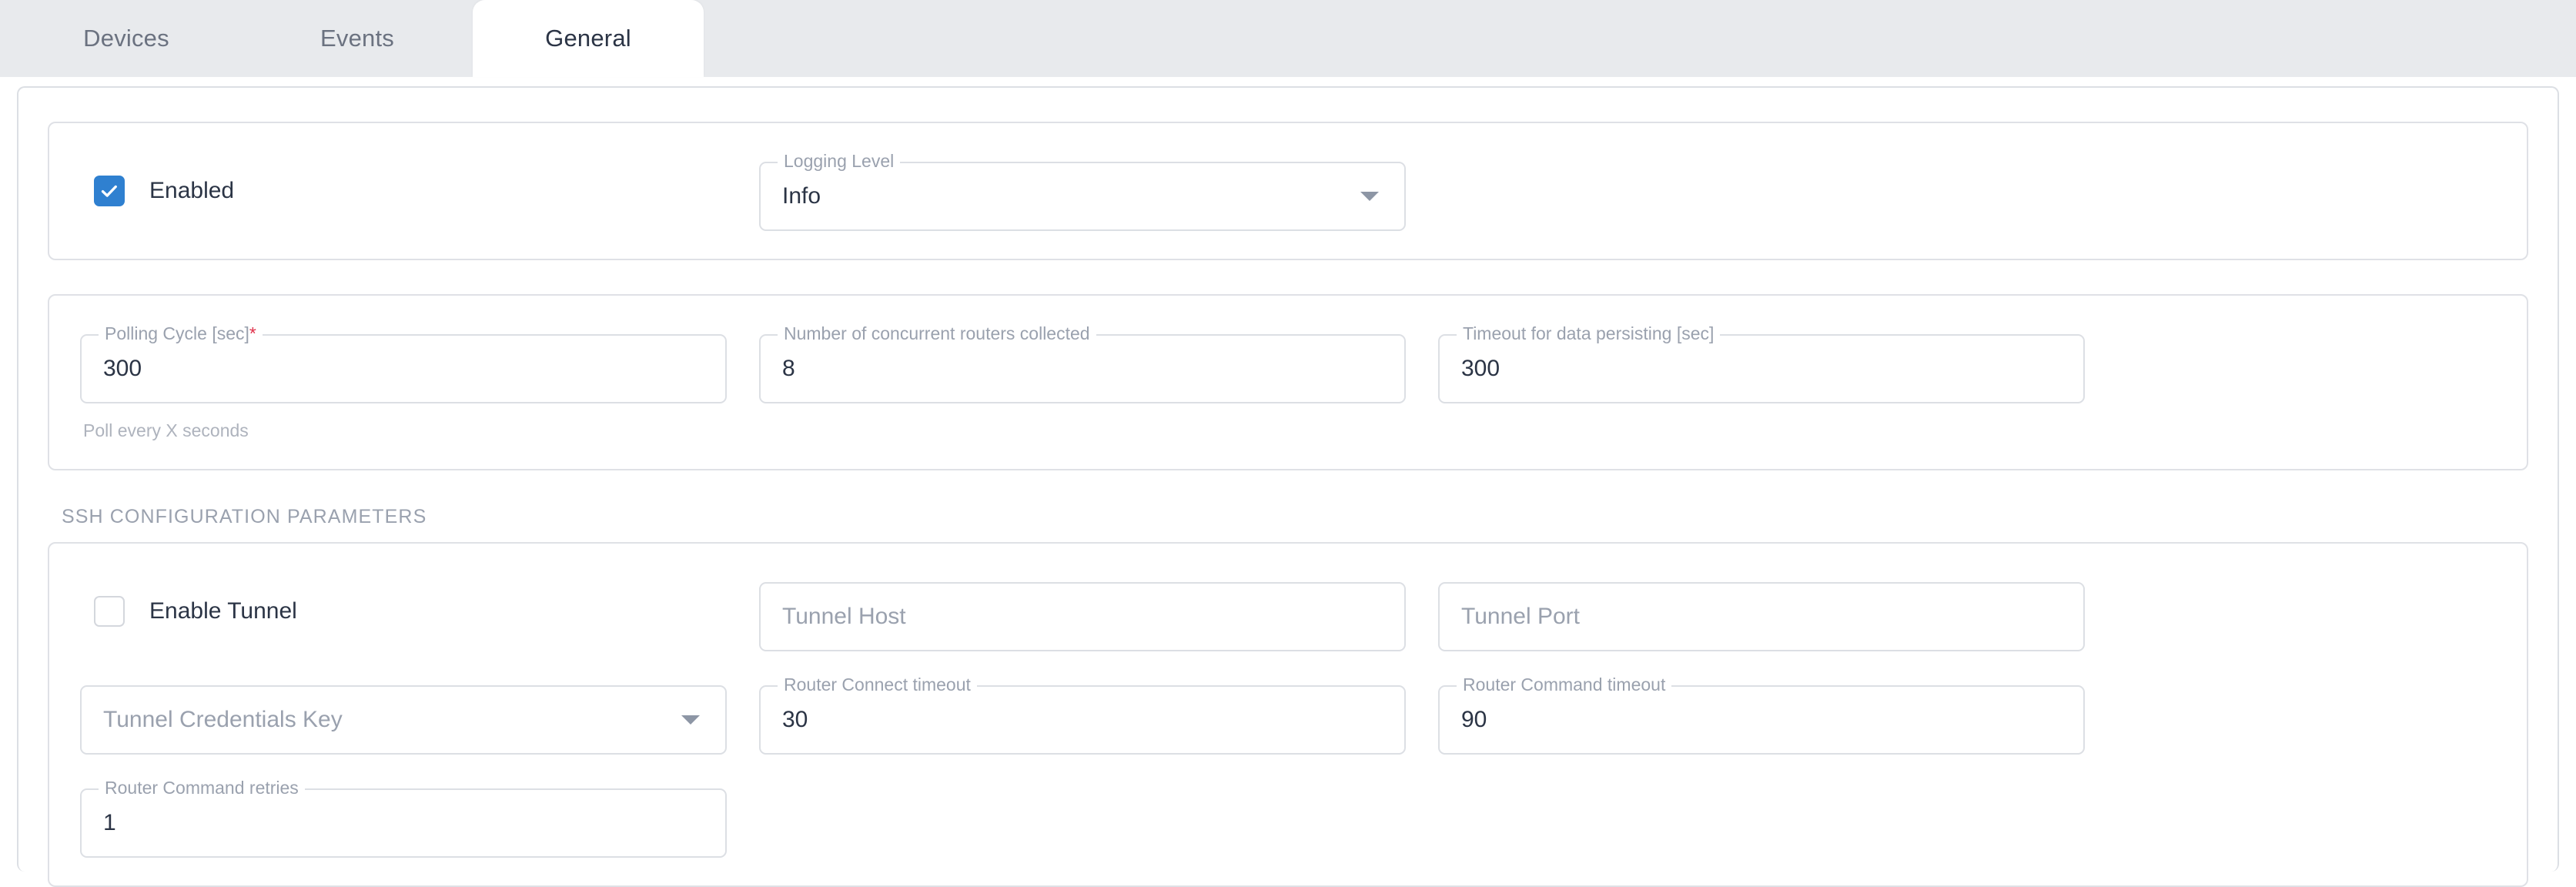  I want to click on tab-general-label: General, so click(588, 38).